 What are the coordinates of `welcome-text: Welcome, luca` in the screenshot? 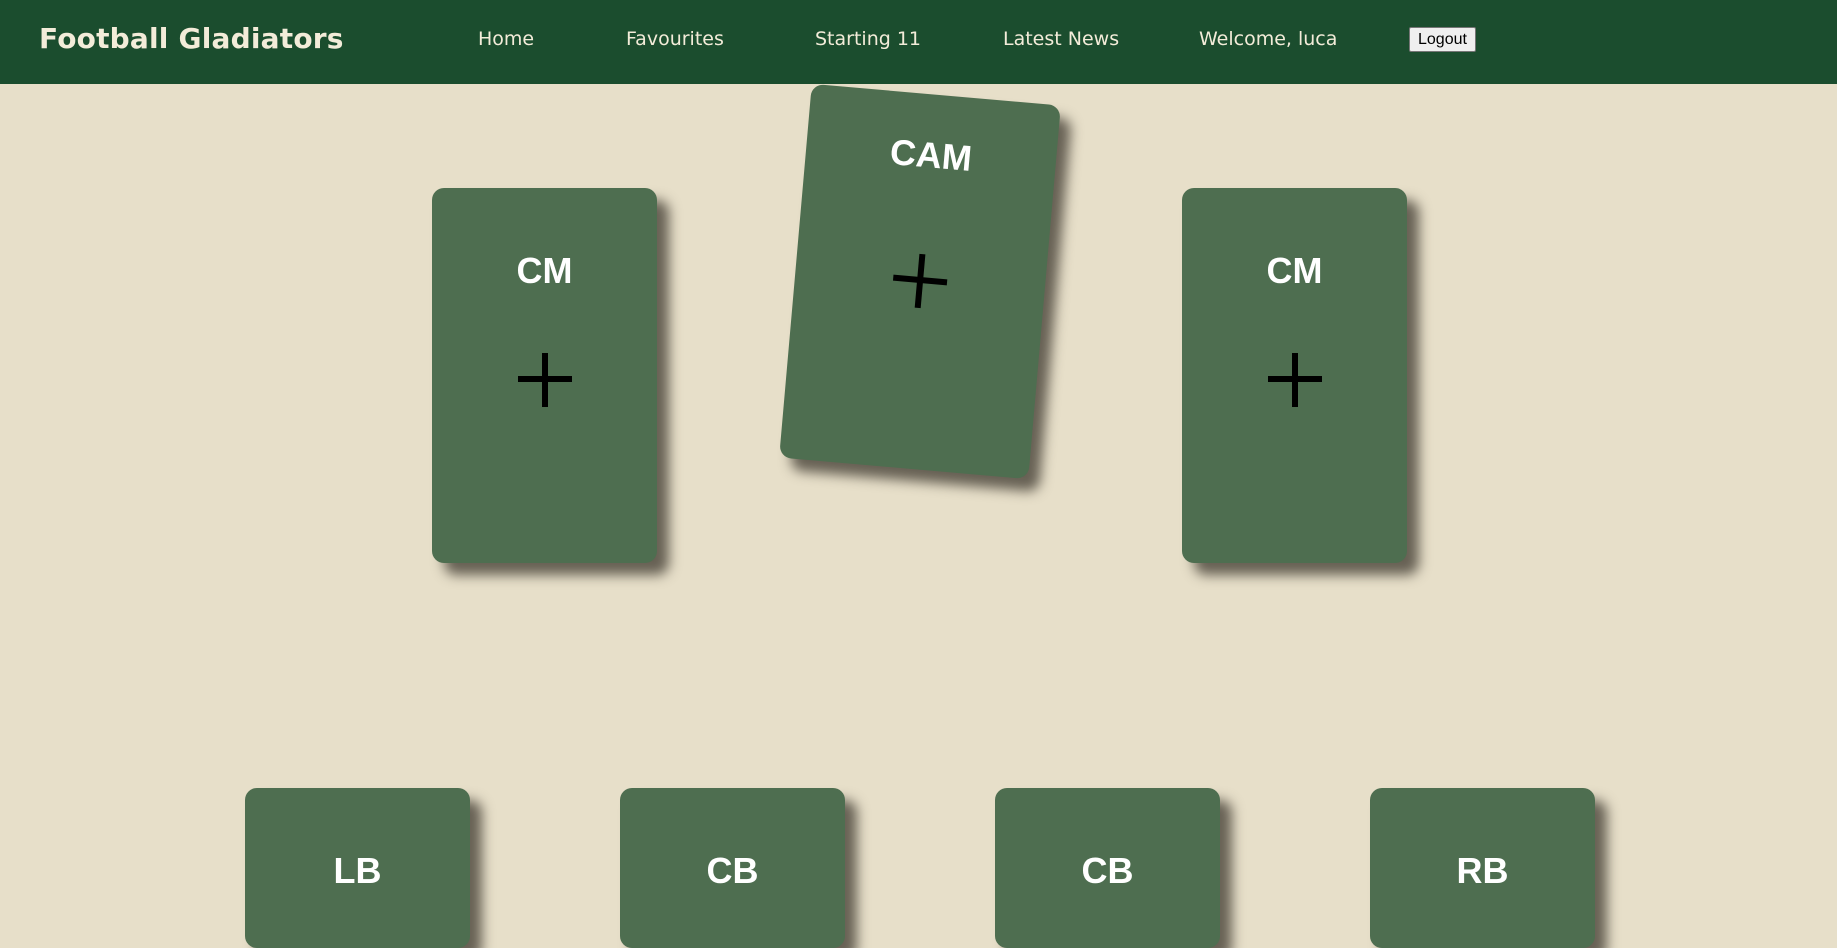 It's located at (1268, 39).